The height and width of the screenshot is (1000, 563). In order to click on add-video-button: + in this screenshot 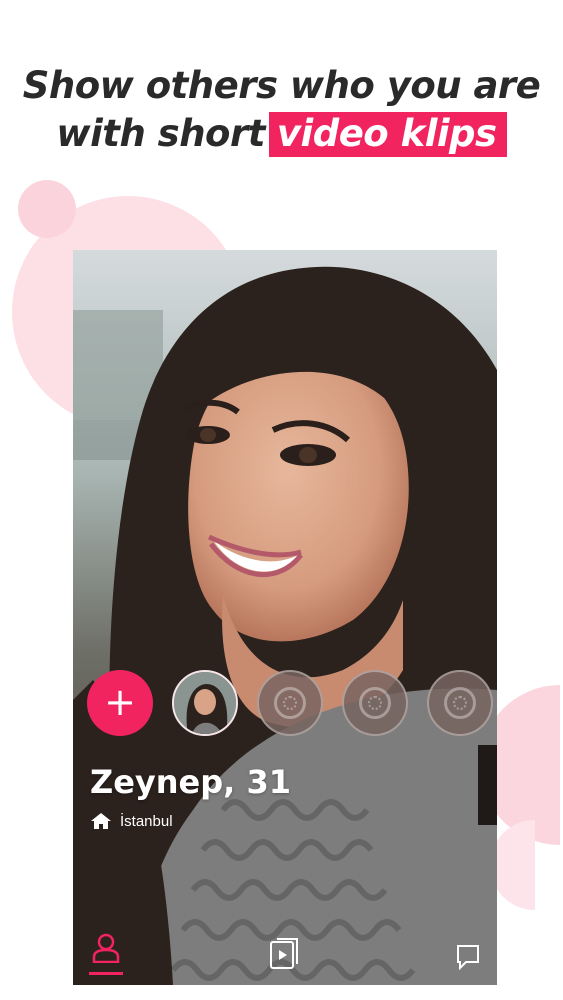, I will do `click(120, 703)`.